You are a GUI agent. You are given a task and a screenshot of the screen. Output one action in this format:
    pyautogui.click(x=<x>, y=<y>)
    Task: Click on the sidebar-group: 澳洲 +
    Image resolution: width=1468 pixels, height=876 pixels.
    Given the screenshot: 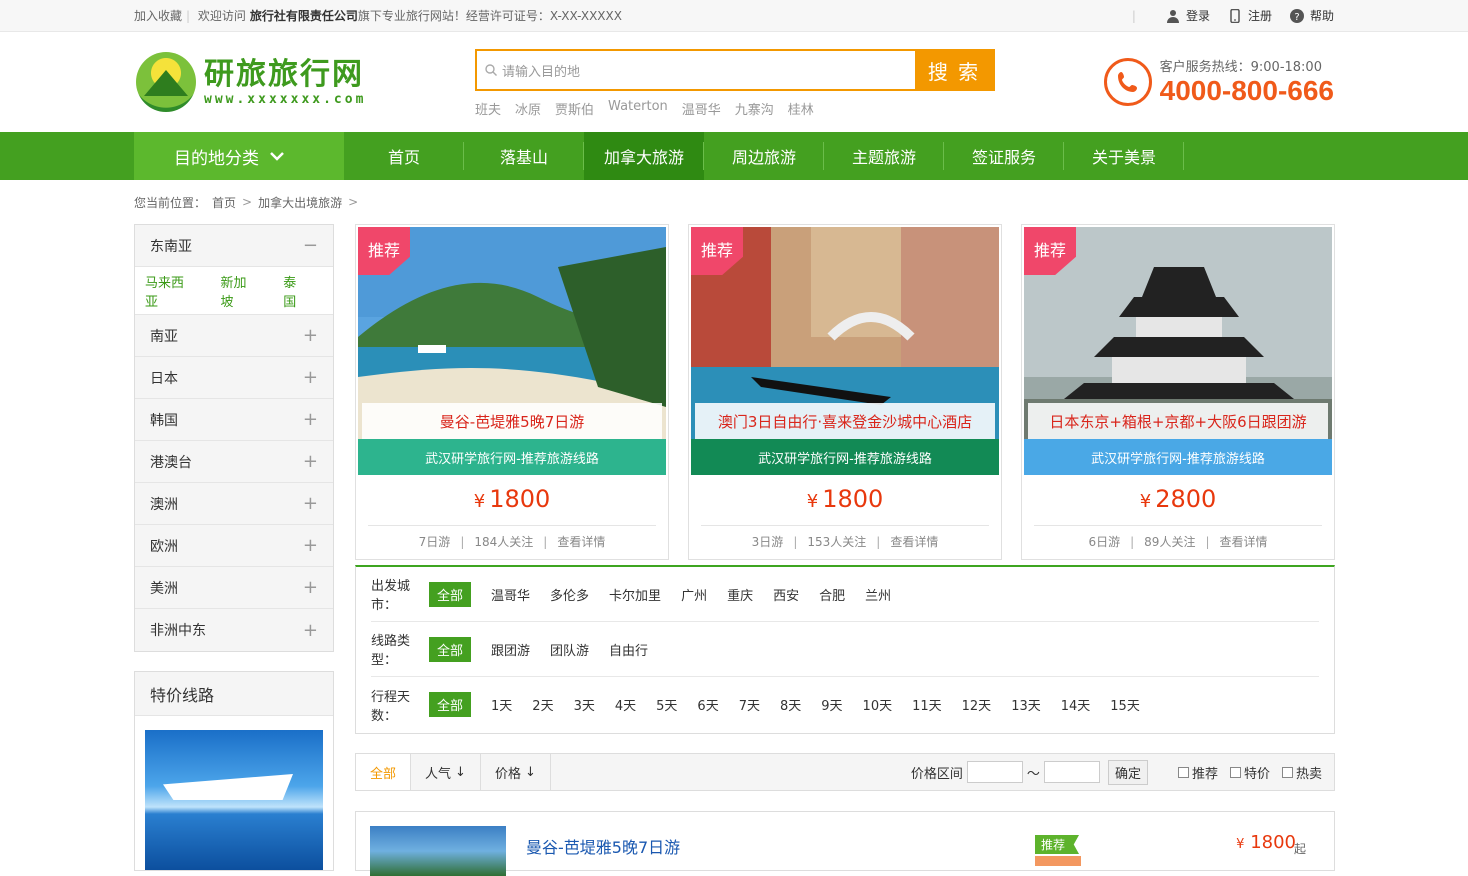 What is the action you would take?
    pyautogui.click(x=234, y=504)
    